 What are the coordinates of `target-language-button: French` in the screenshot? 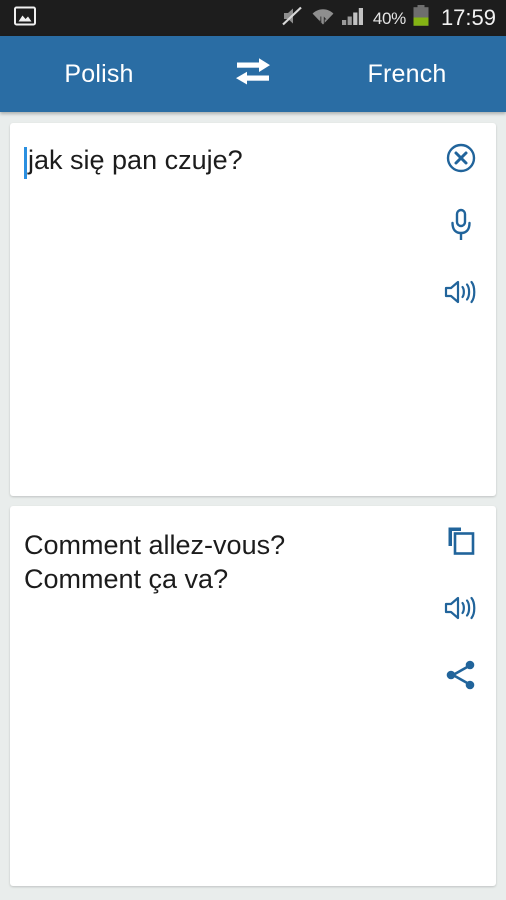 It's located at (407, 74).